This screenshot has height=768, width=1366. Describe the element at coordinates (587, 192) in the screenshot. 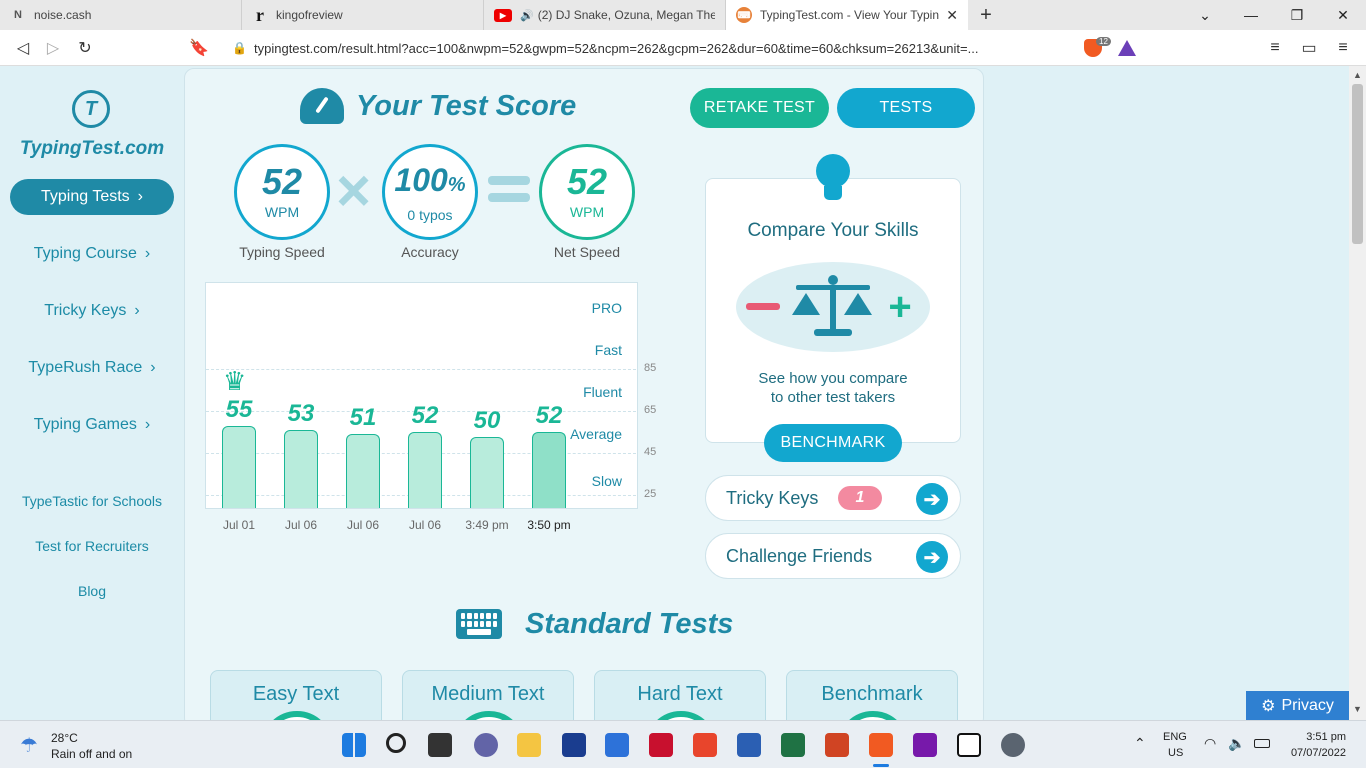

I see `net-speed-circle: 52 WPM` at that location.